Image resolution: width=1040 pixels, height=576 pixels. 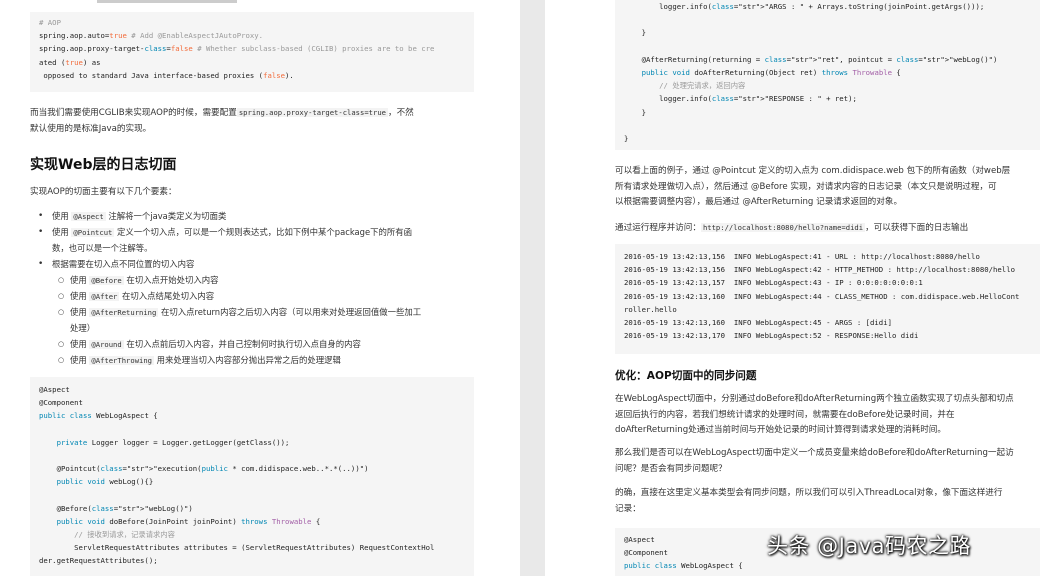 I want to click on item-text: 处理）, so click(x=83, y=328).